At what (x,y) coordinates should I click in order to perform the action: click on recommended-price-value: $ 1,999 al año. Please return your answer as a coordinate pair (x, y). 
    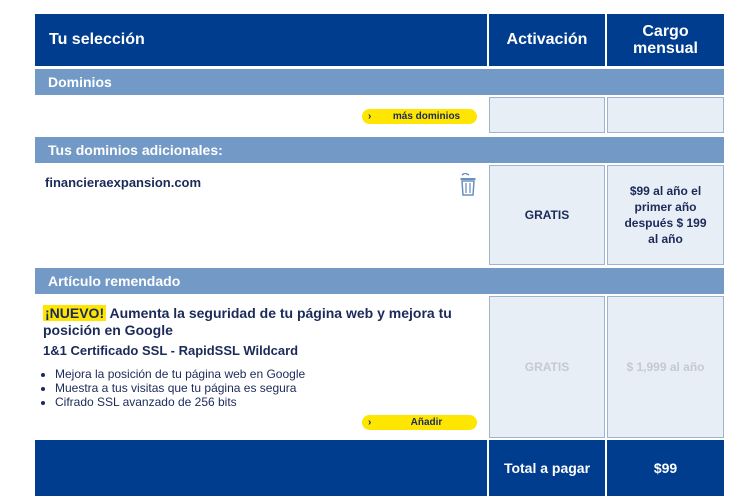
    Looking at the image, I should click on (665, 367).